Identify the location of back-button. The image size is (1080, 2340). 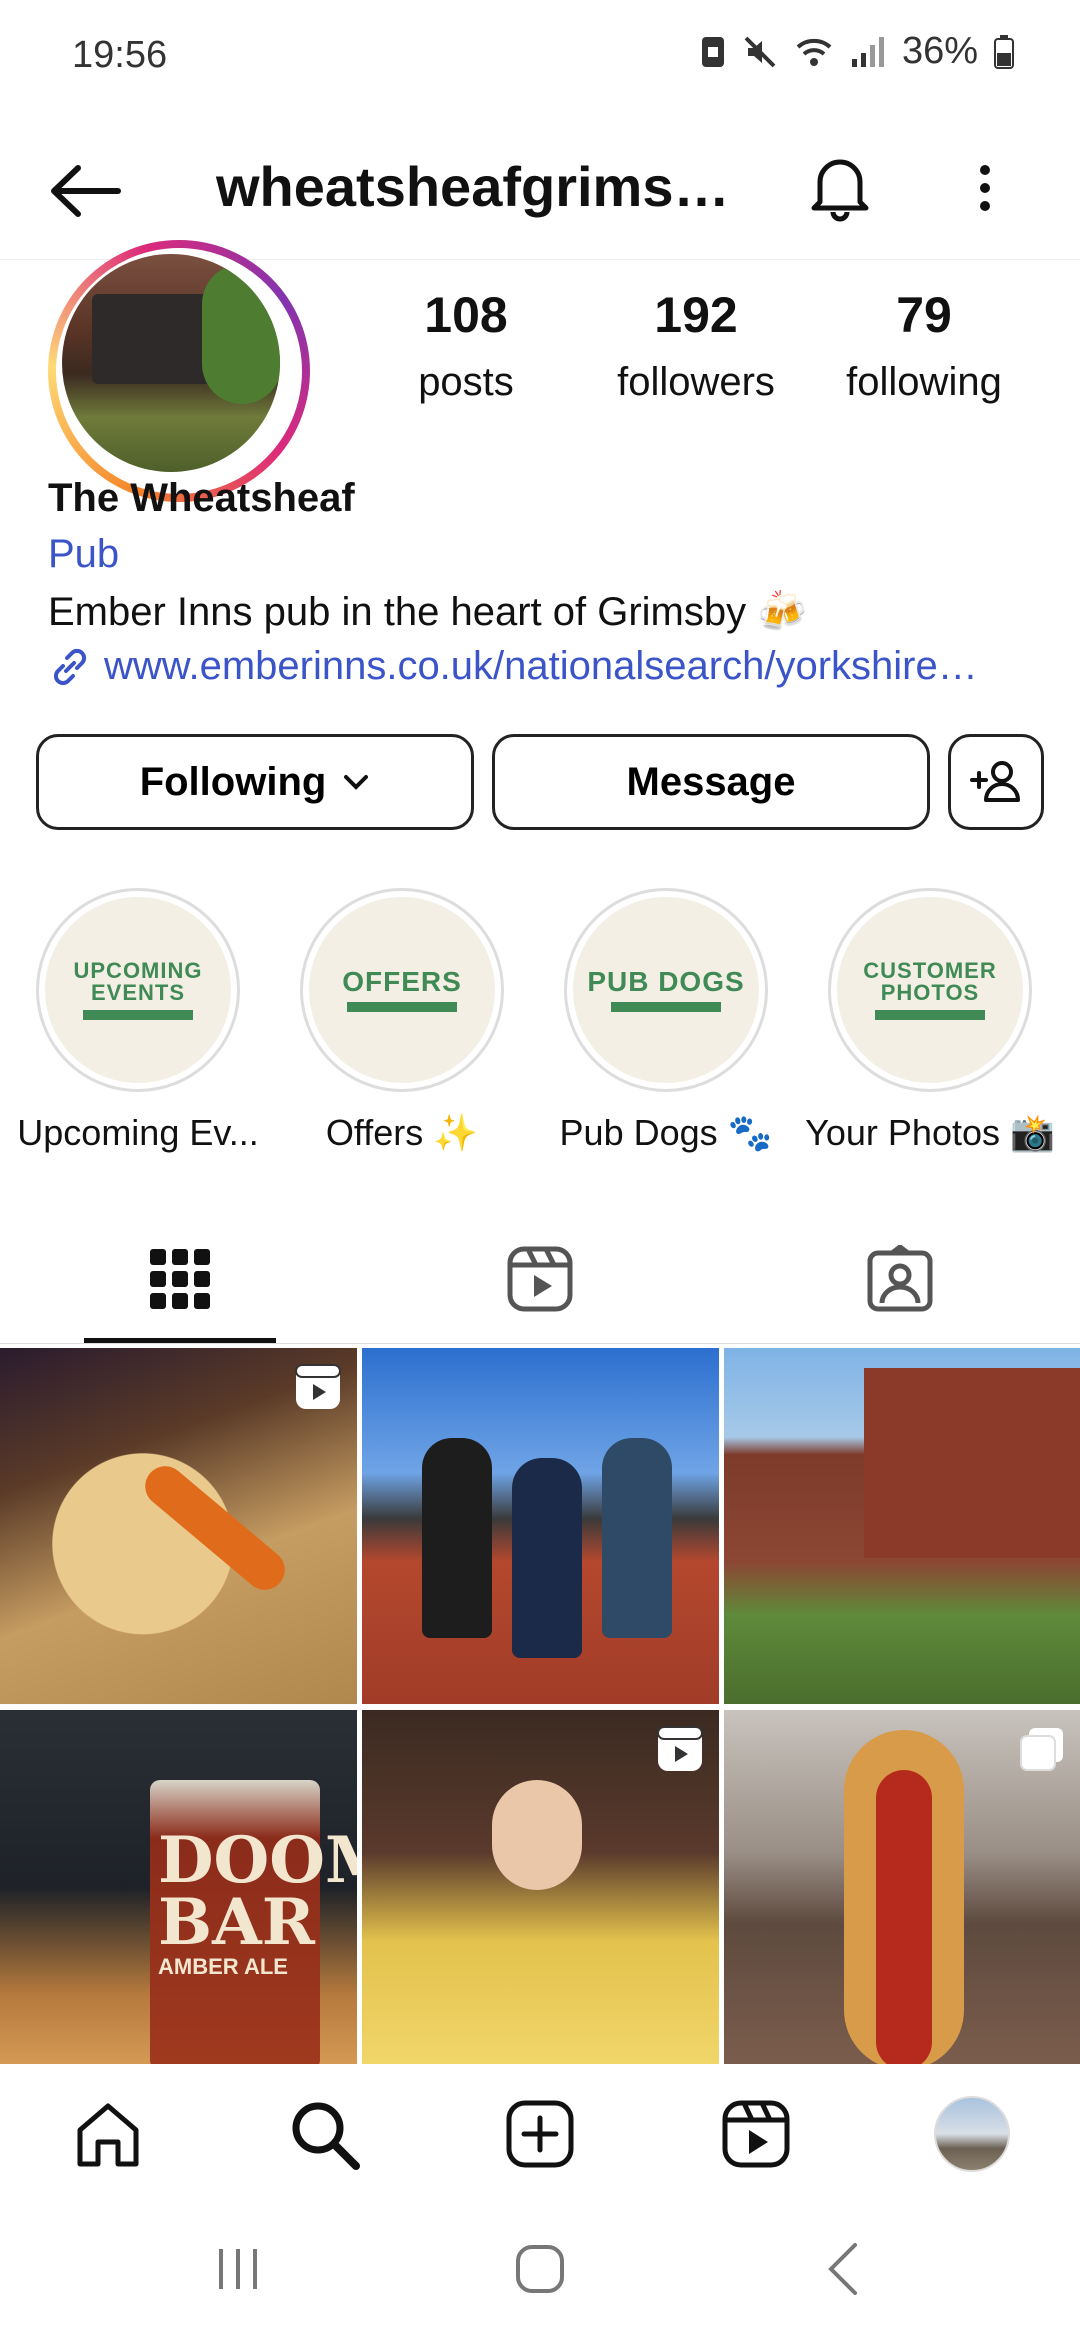
(86, 191).